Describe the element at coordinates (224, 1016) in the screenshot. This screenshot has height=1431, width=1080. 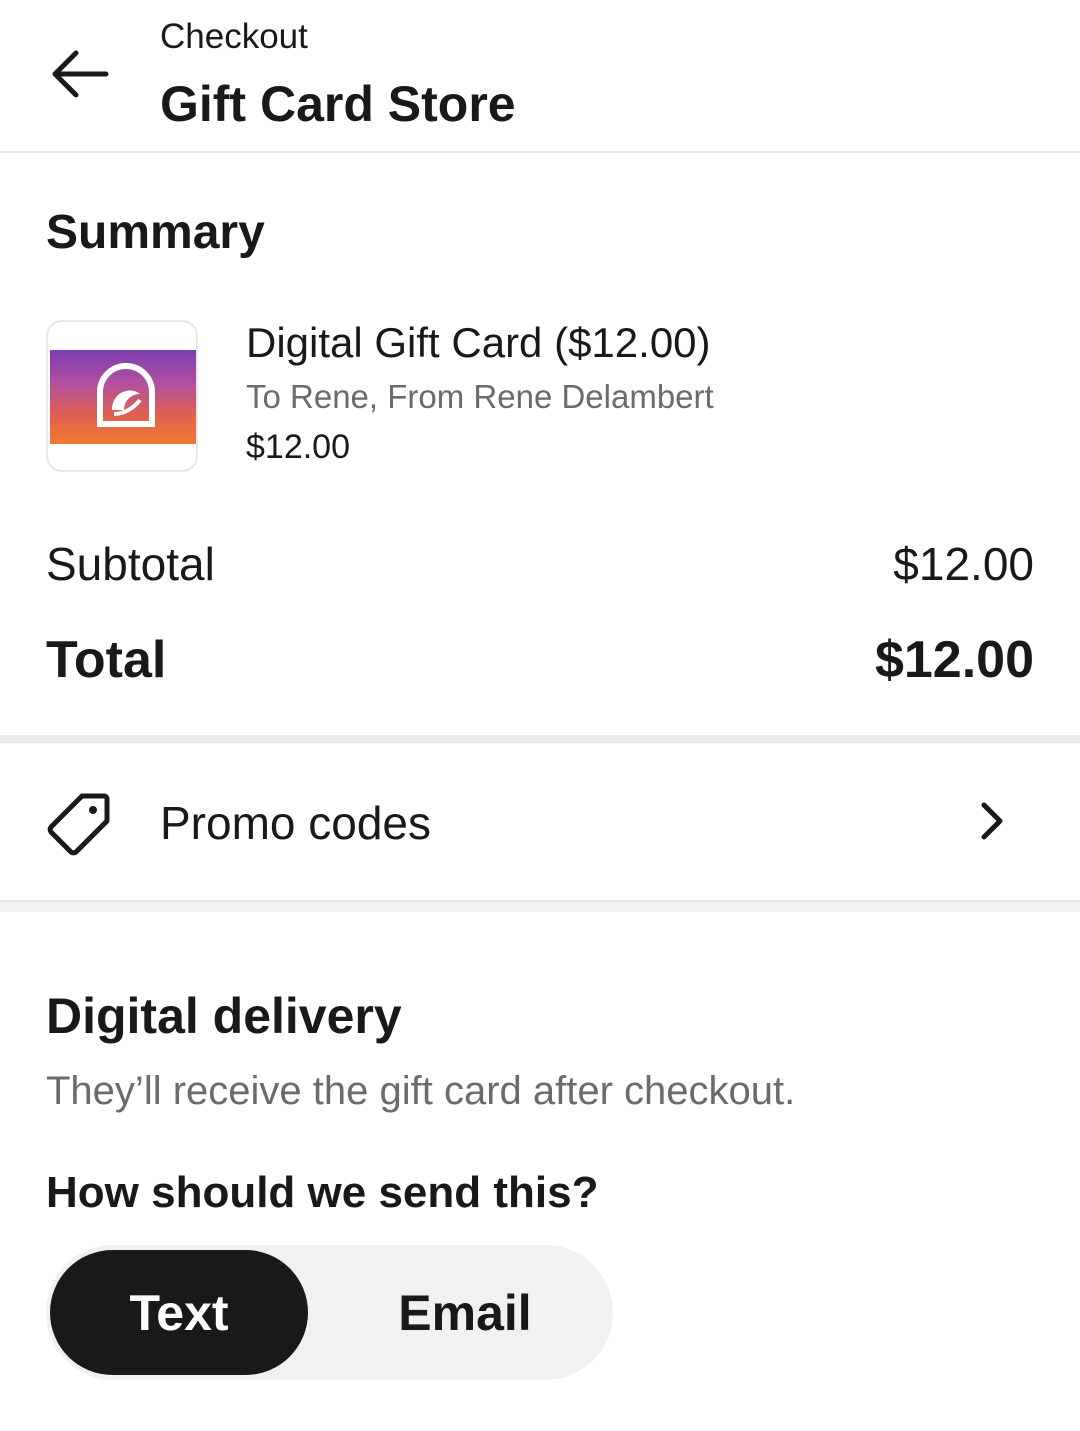
I see `delivery-heading: Digital delivery` at that location.